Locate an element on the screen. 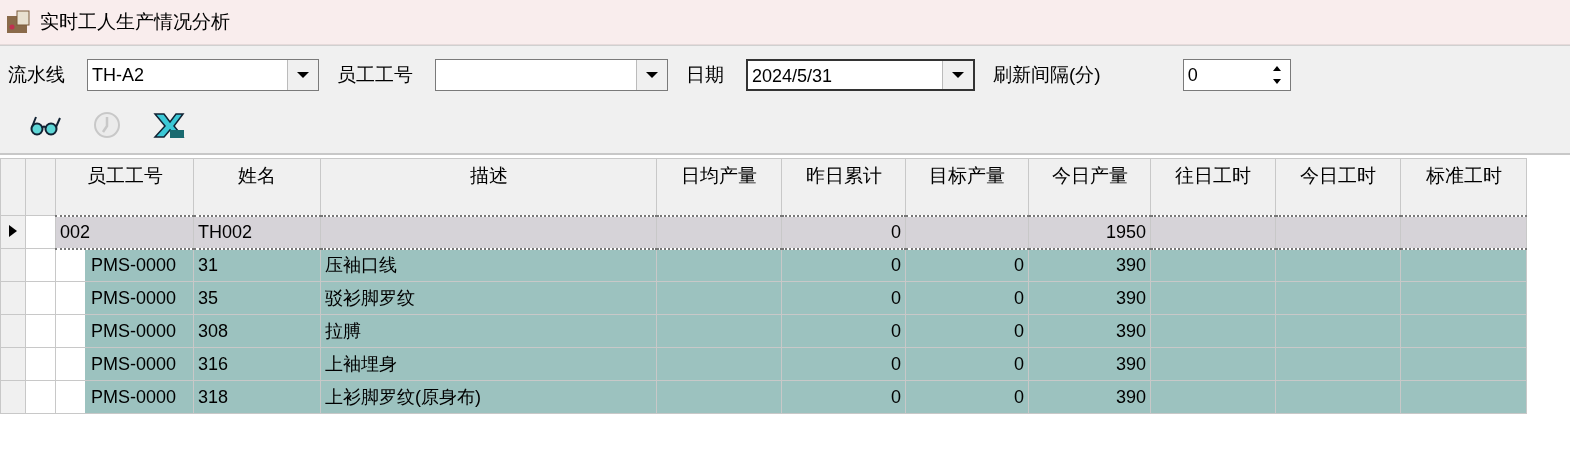 This screenshot has width=1570, height=470. column-header: 今日工时 is located at coordinates (1338, 187).